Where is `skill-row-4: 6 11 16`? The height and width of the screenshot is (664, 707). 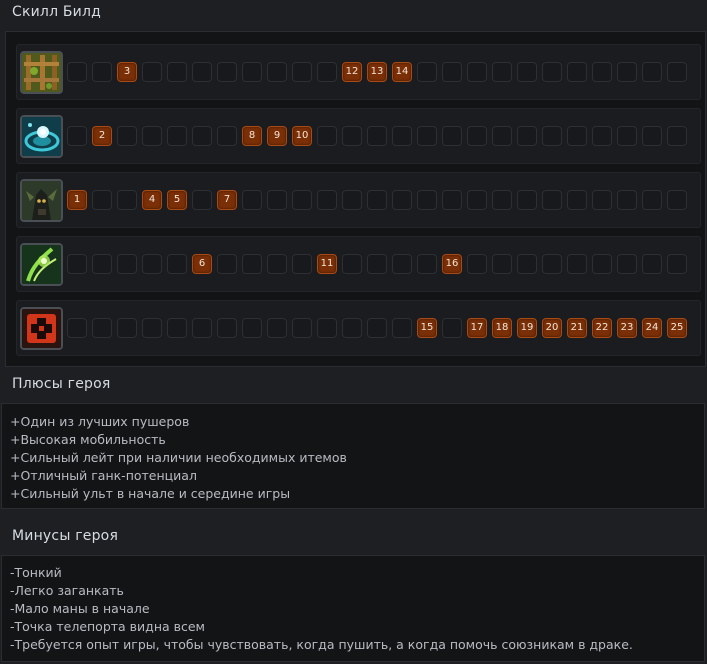
skill-row-4: 6 11 16 is located at coordinates (358, 264).